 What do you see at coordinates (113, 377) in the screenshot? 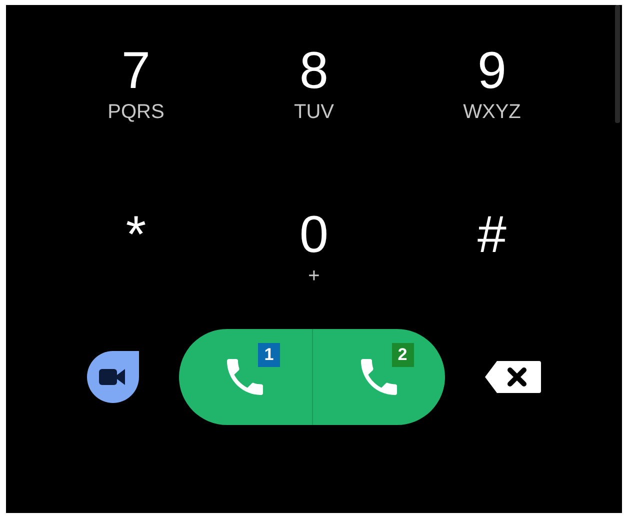
I see `video-call-icon` at bounding box center [113, 377].